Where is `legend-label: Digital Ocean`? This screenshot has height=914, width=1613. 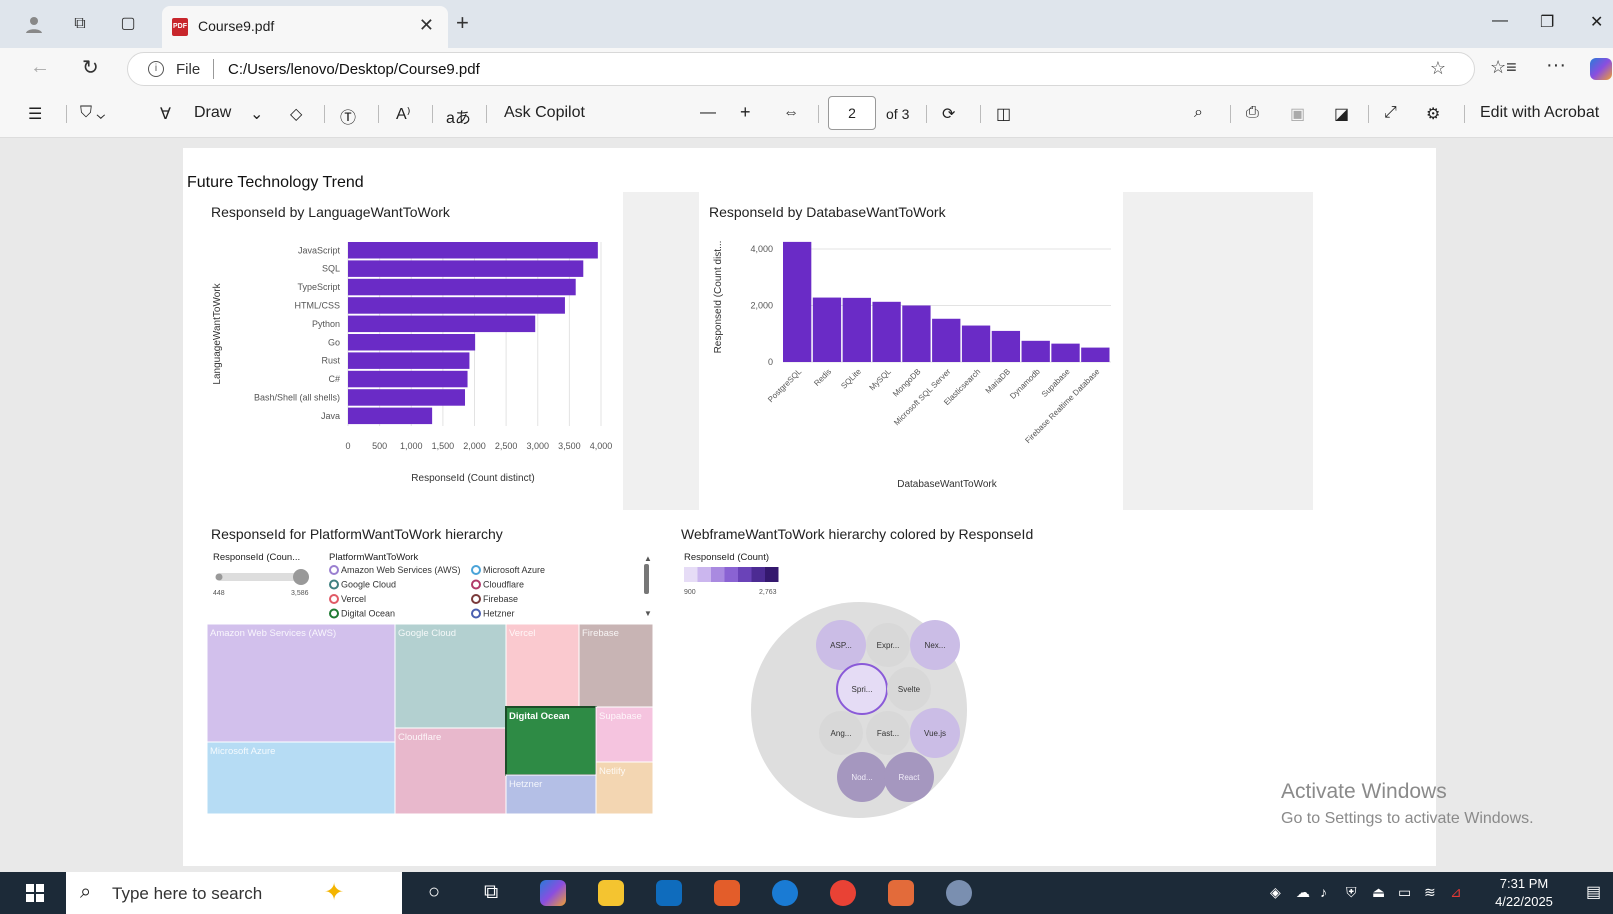
legend-label: Digital Ocean is located at coordinates (368, 614).